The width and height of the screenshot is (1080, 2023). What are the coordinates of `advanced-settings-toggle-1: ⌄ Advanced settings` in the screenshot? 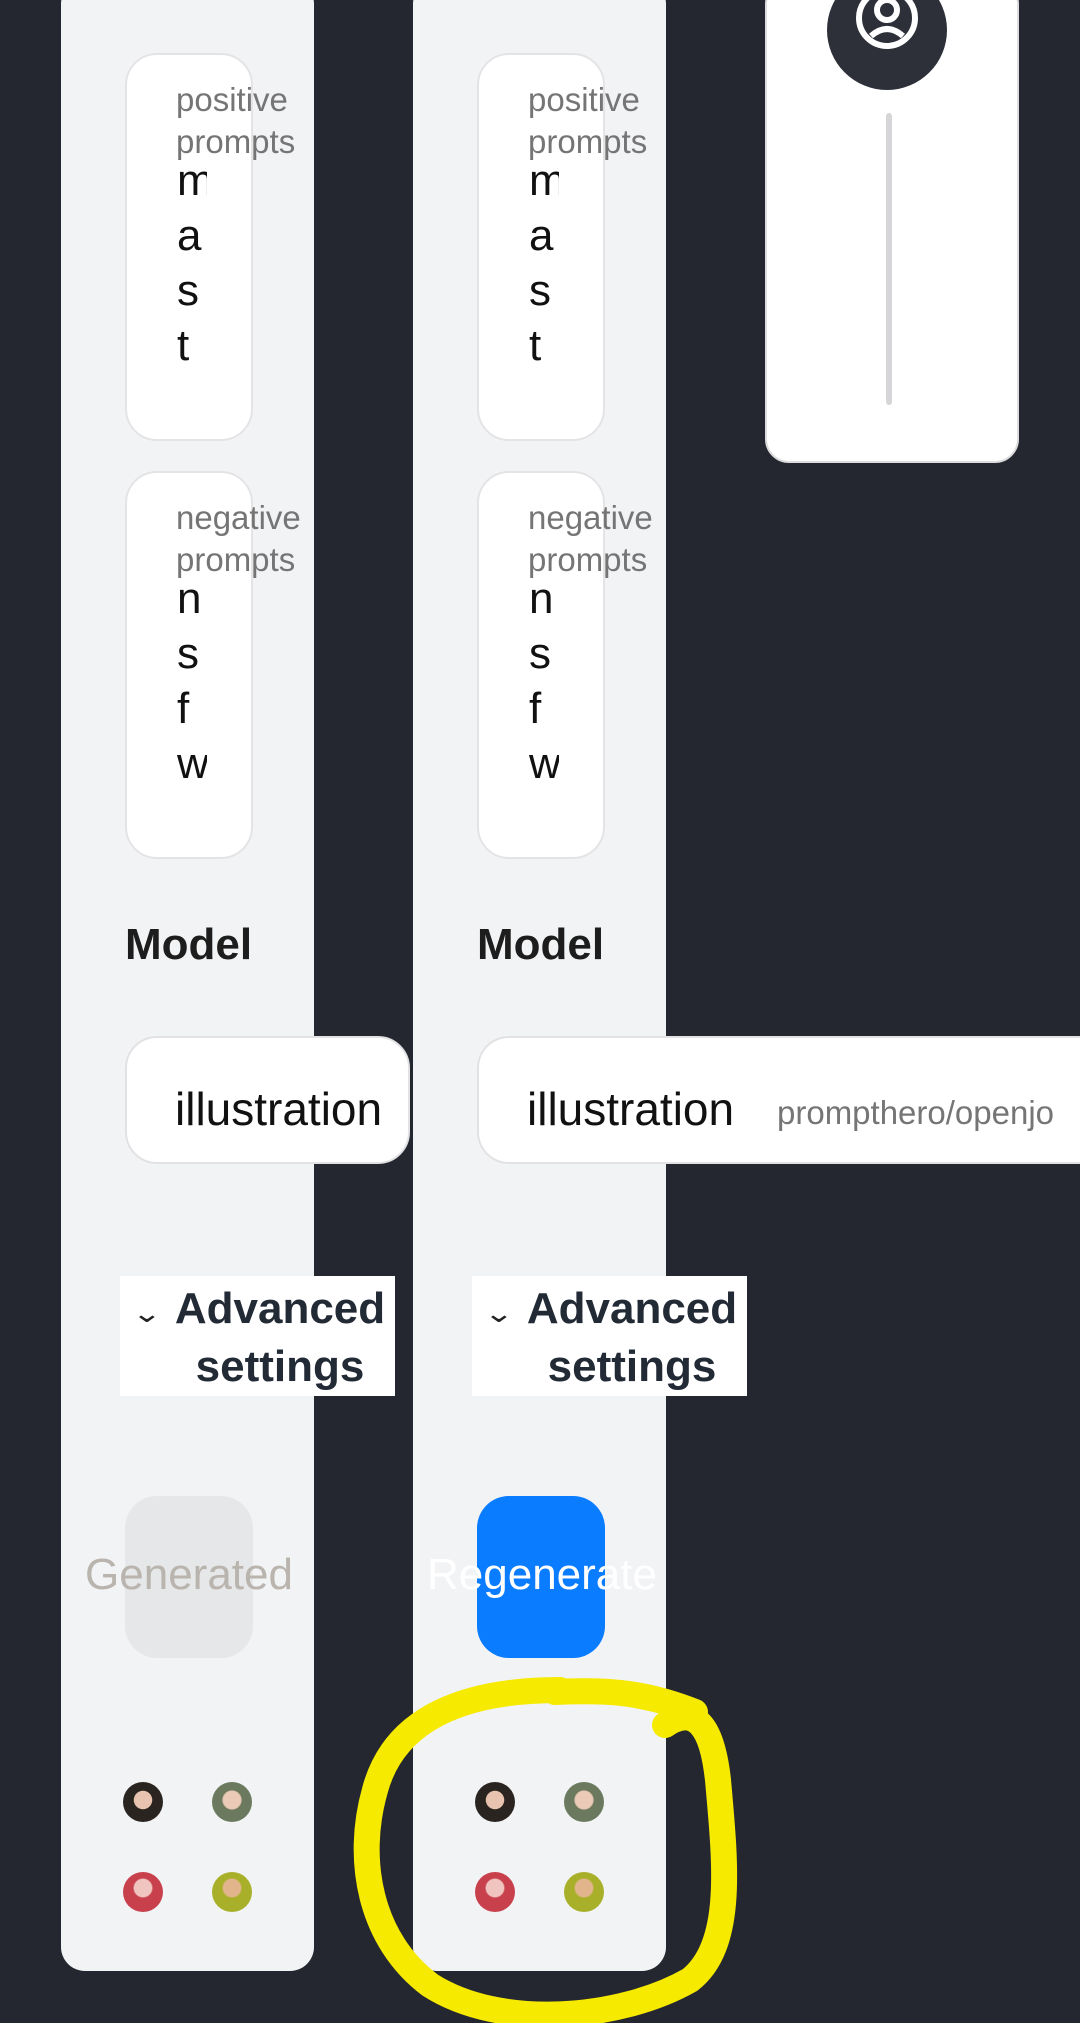 It's located at (257, 1336).